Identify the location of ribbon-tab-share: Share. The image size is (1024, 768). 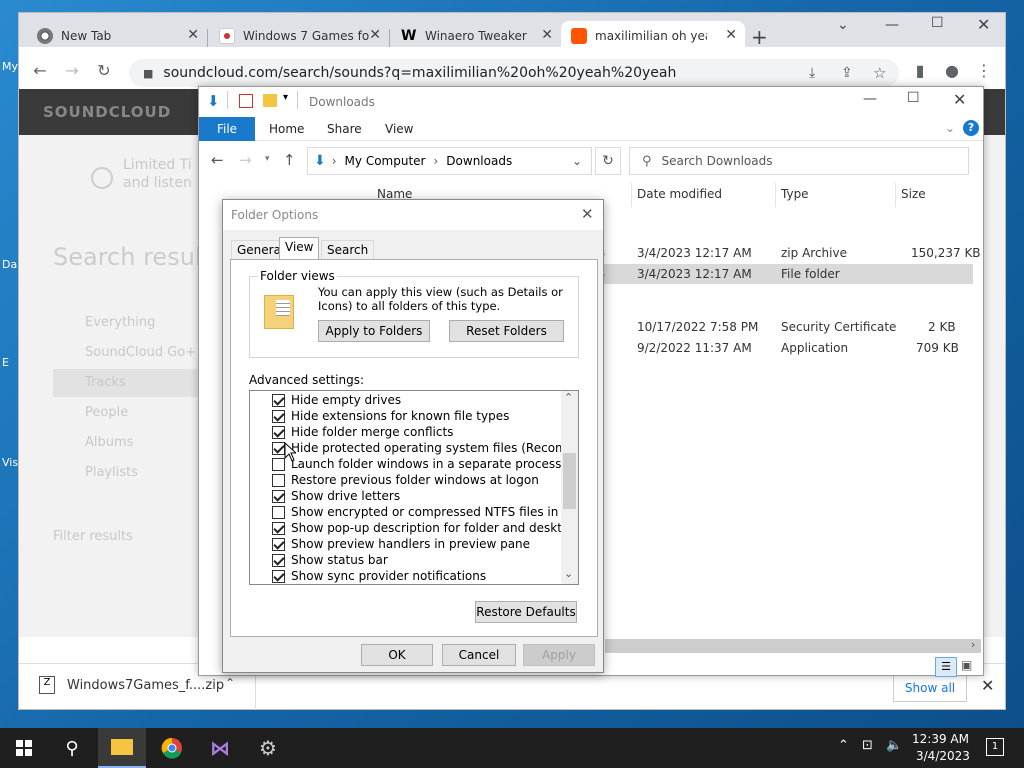
(344, 129).